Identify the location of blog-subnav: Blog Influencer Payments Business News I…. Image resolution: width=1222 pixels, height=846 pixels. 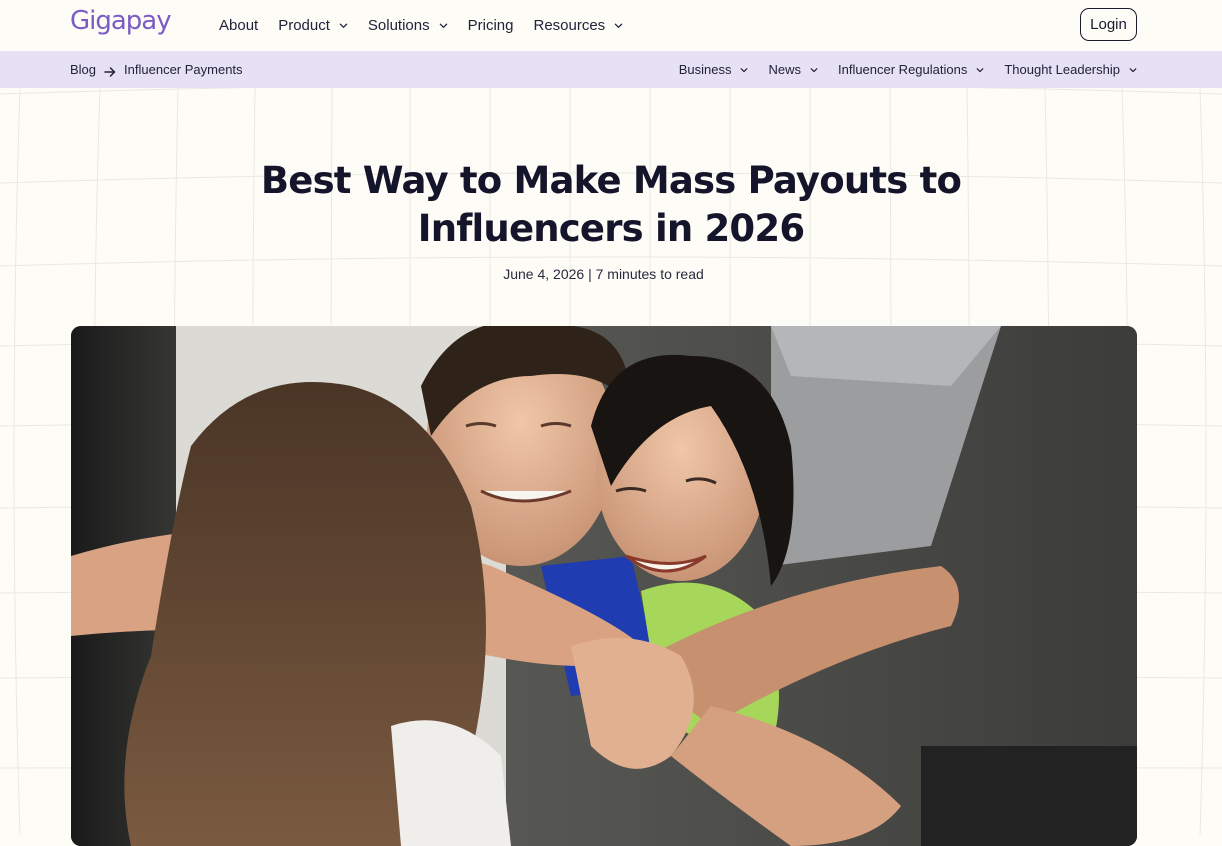
(611, 69).